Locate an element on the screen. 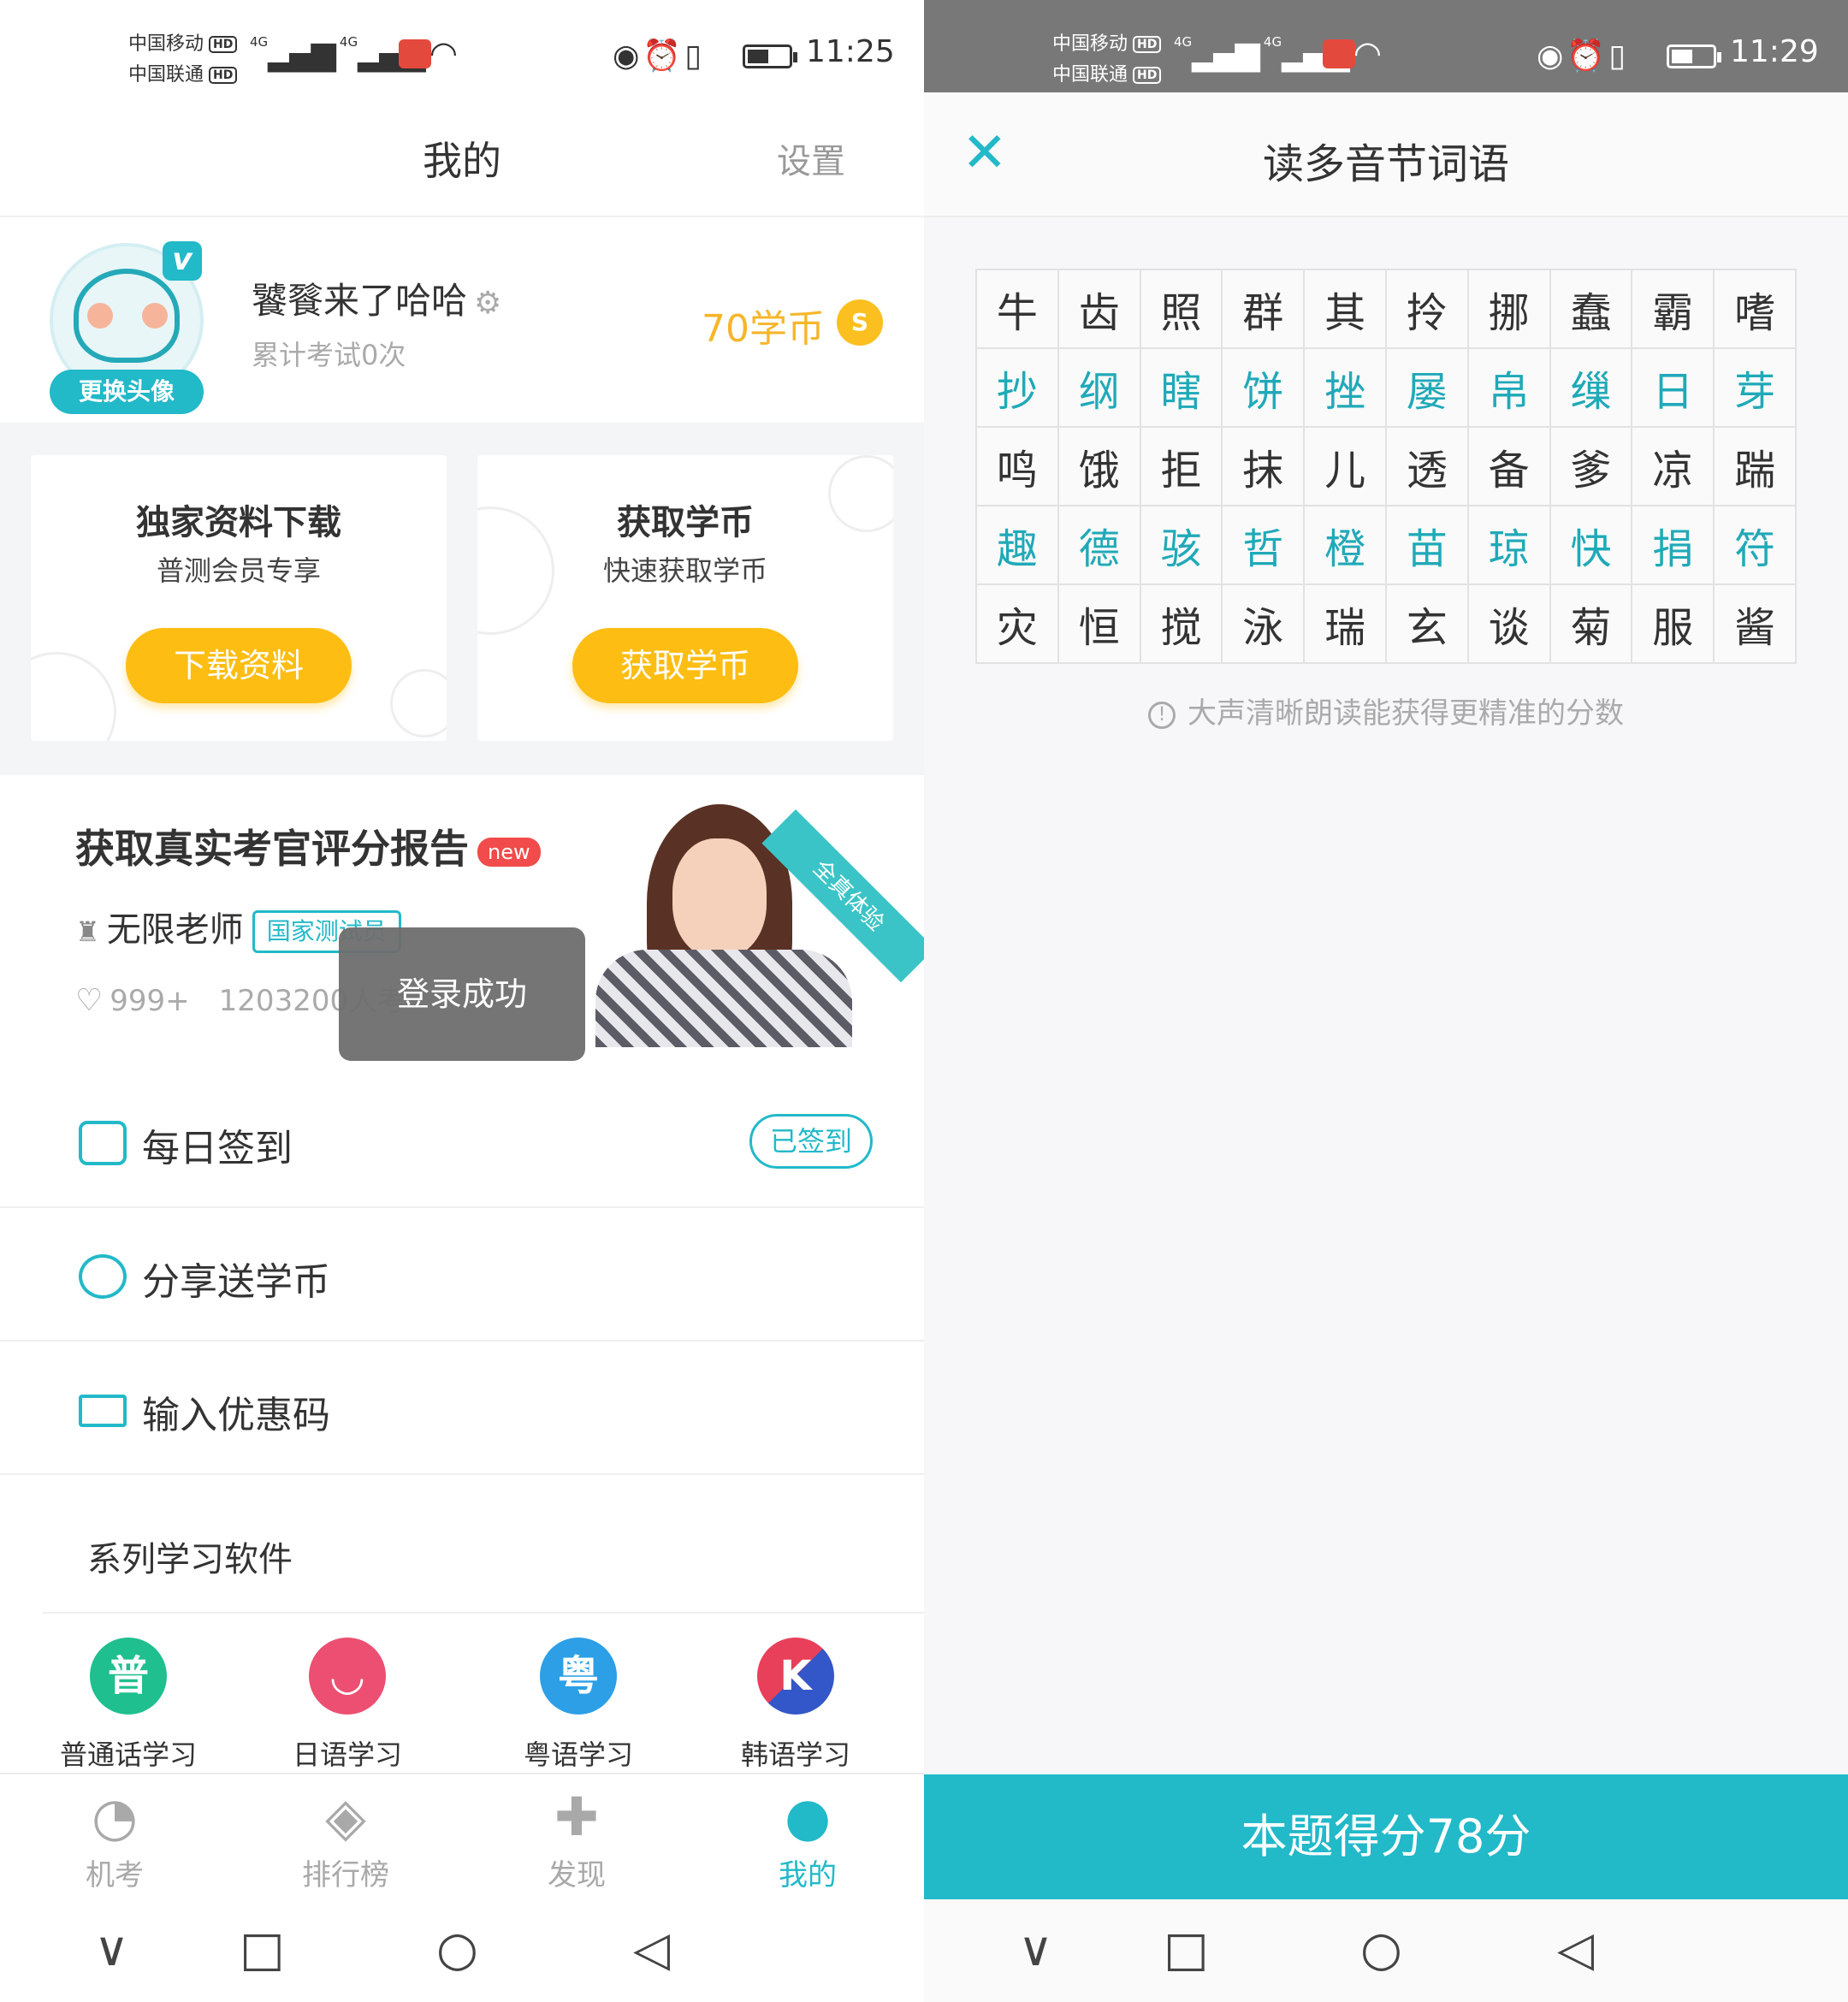 This screenshot has width=1848, height=2002. menu-coupon-code: 输入优惠码 is located at coordinates (462, 1409).